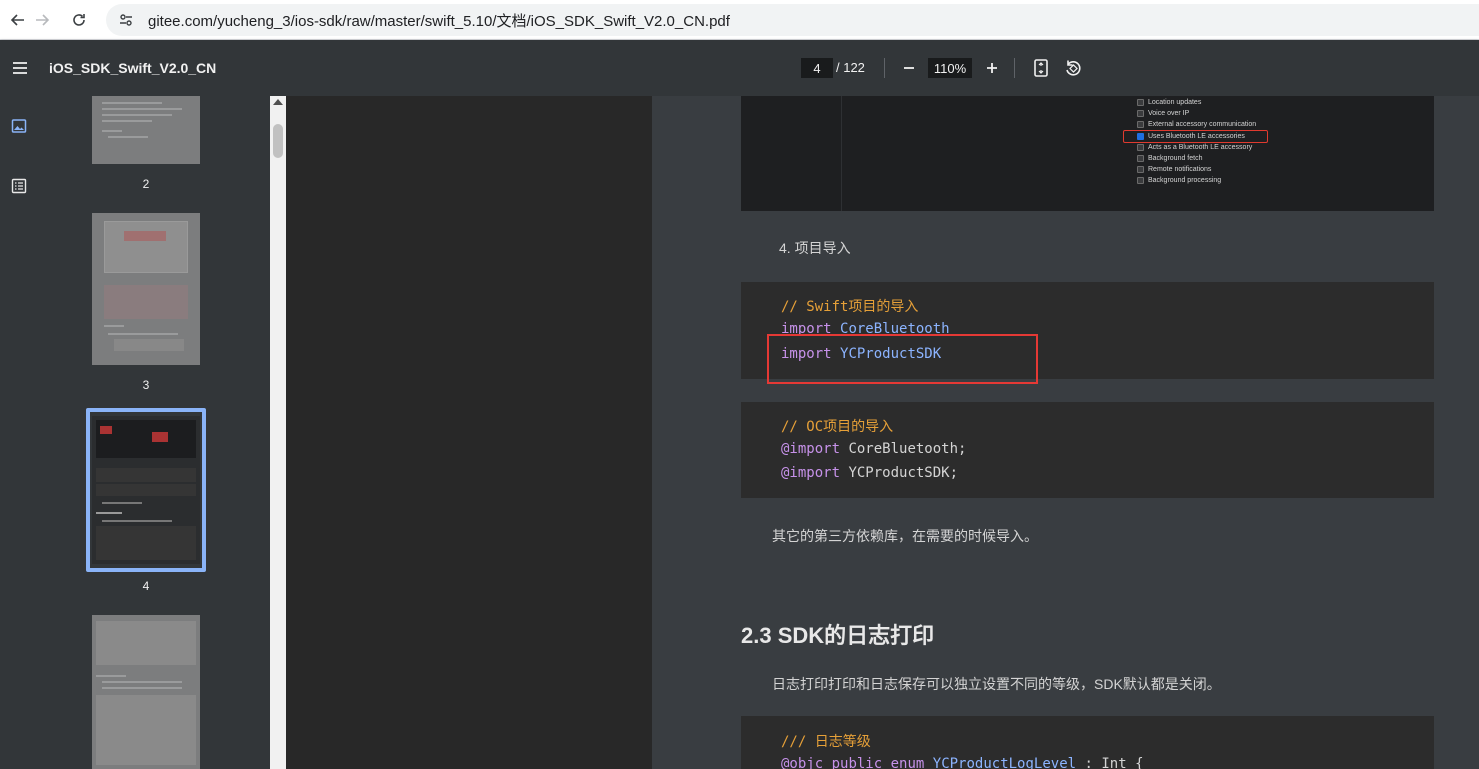 The image size is (1479, 769). I want to click on screenshot-divider, so click(841, 153).